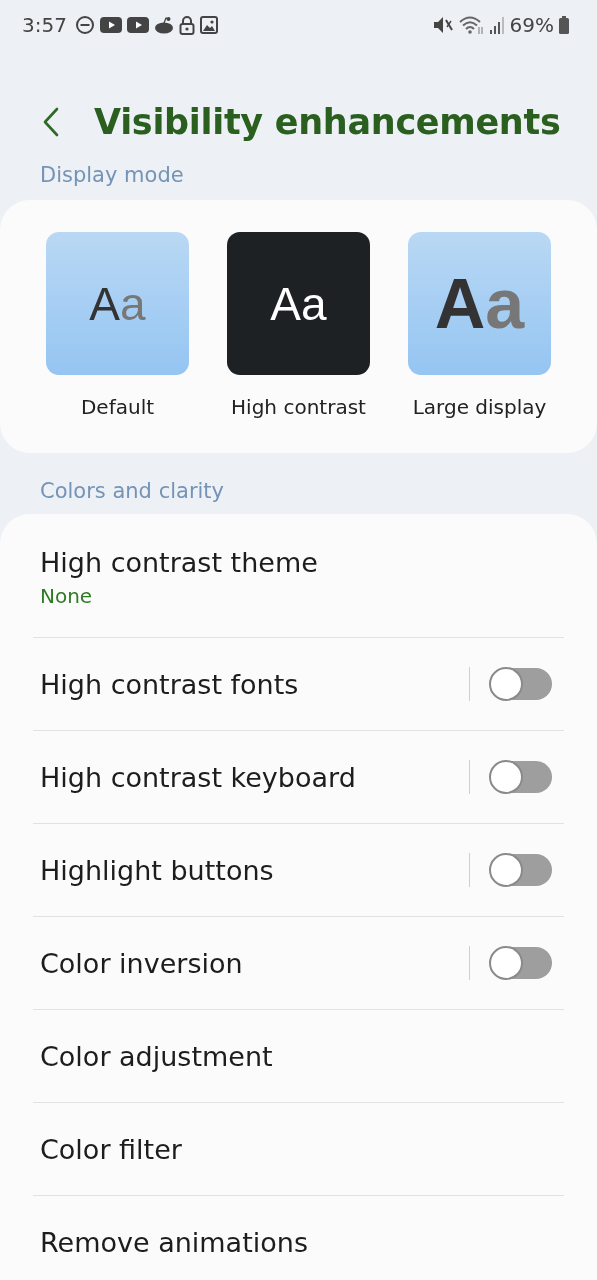 Image resolution: width=597 pixels, height=1280 pixels. Describe the element at coordinates (564, 25) in the screenshot. I see `battery-icon` at that location.